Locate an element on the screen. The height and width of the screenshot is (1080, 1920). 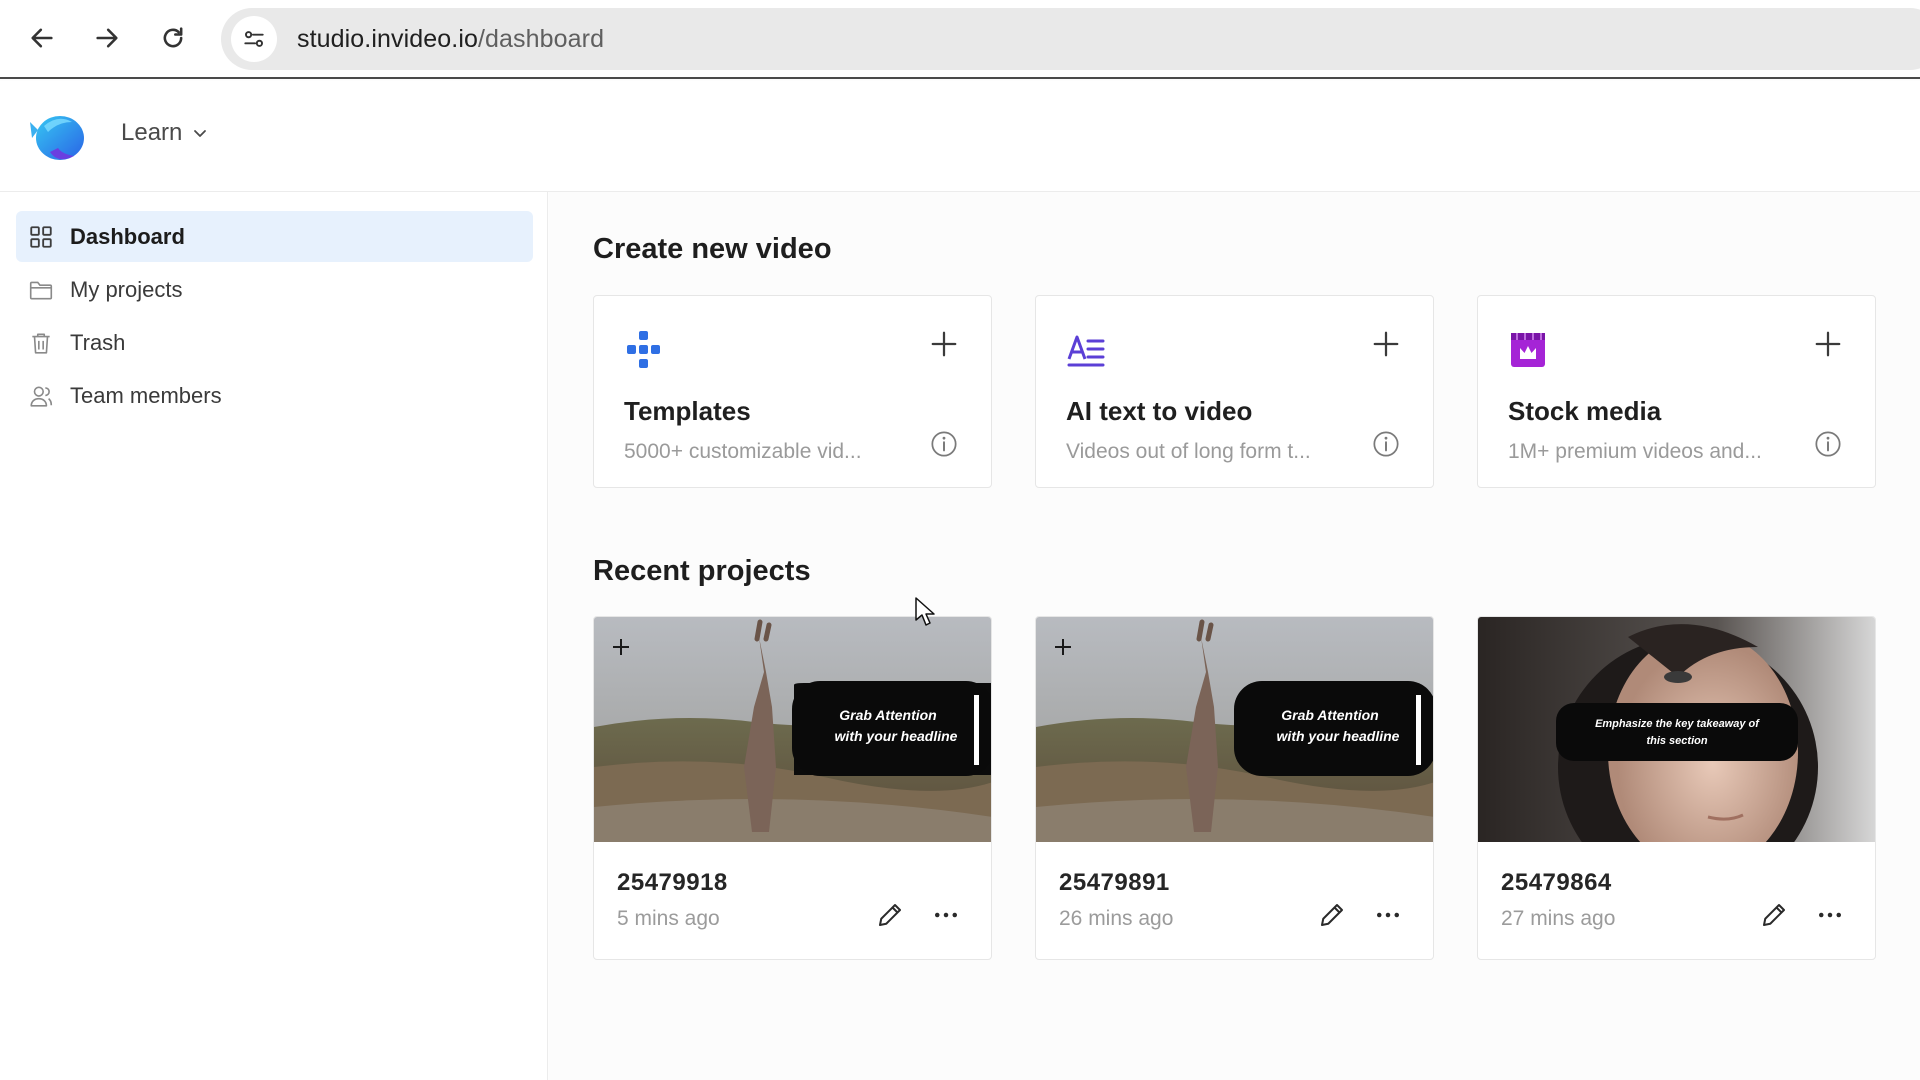
overlay-line2: this section is located at coordinates (1676, 741).